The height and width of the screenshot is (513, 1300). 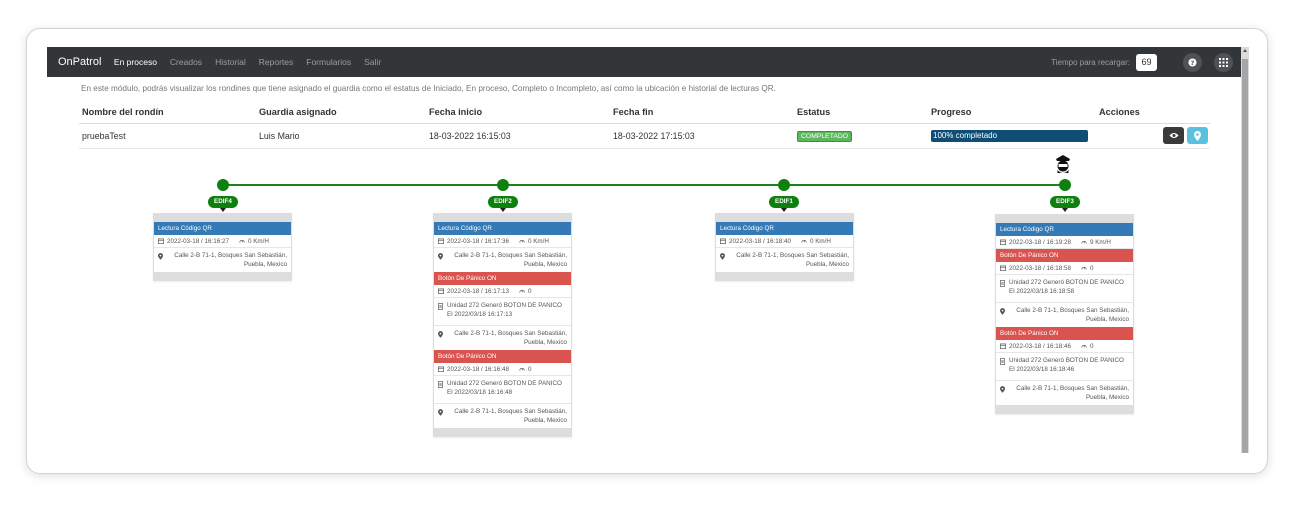 What do you see at coordinates (1065, 204) in the screenshot?
I see `checkpoint-label: EDIF3` at bounding box center [1065, 204].